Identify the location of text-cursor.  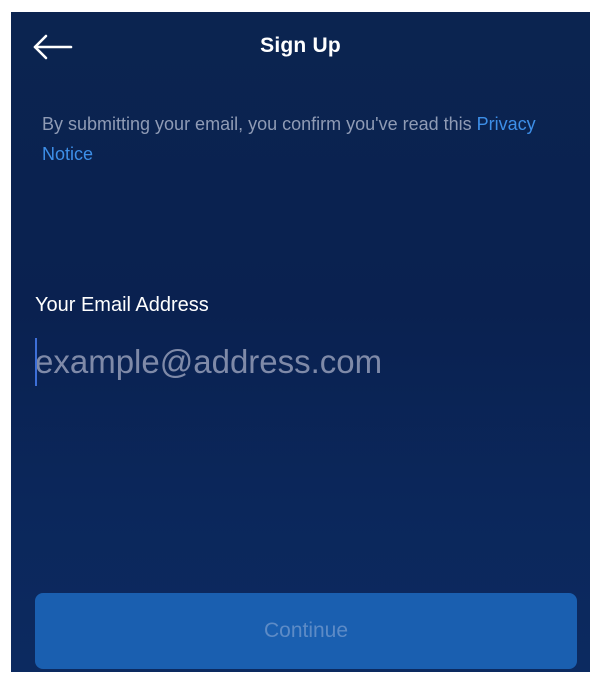
(36, 362).